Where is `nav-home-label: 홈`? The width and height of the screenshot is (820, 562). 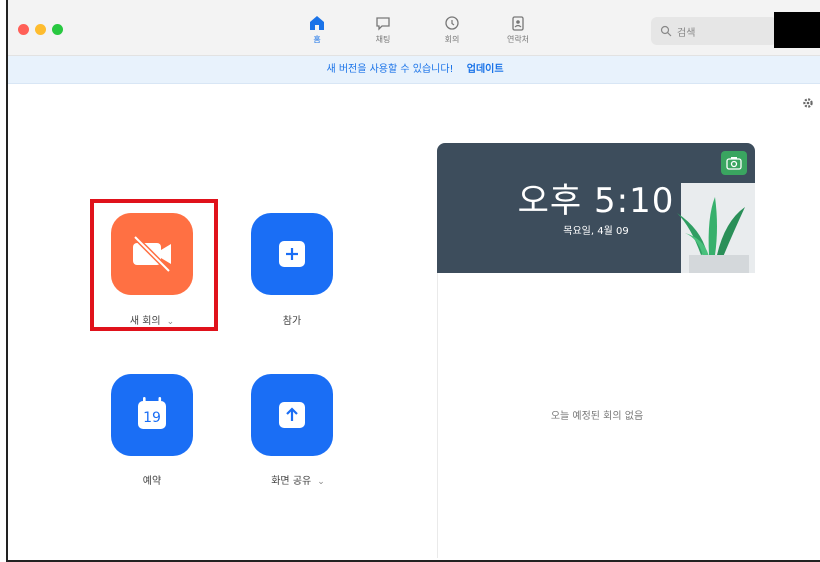
nav-home-label: 홈 is located at coordinates (317, 39).